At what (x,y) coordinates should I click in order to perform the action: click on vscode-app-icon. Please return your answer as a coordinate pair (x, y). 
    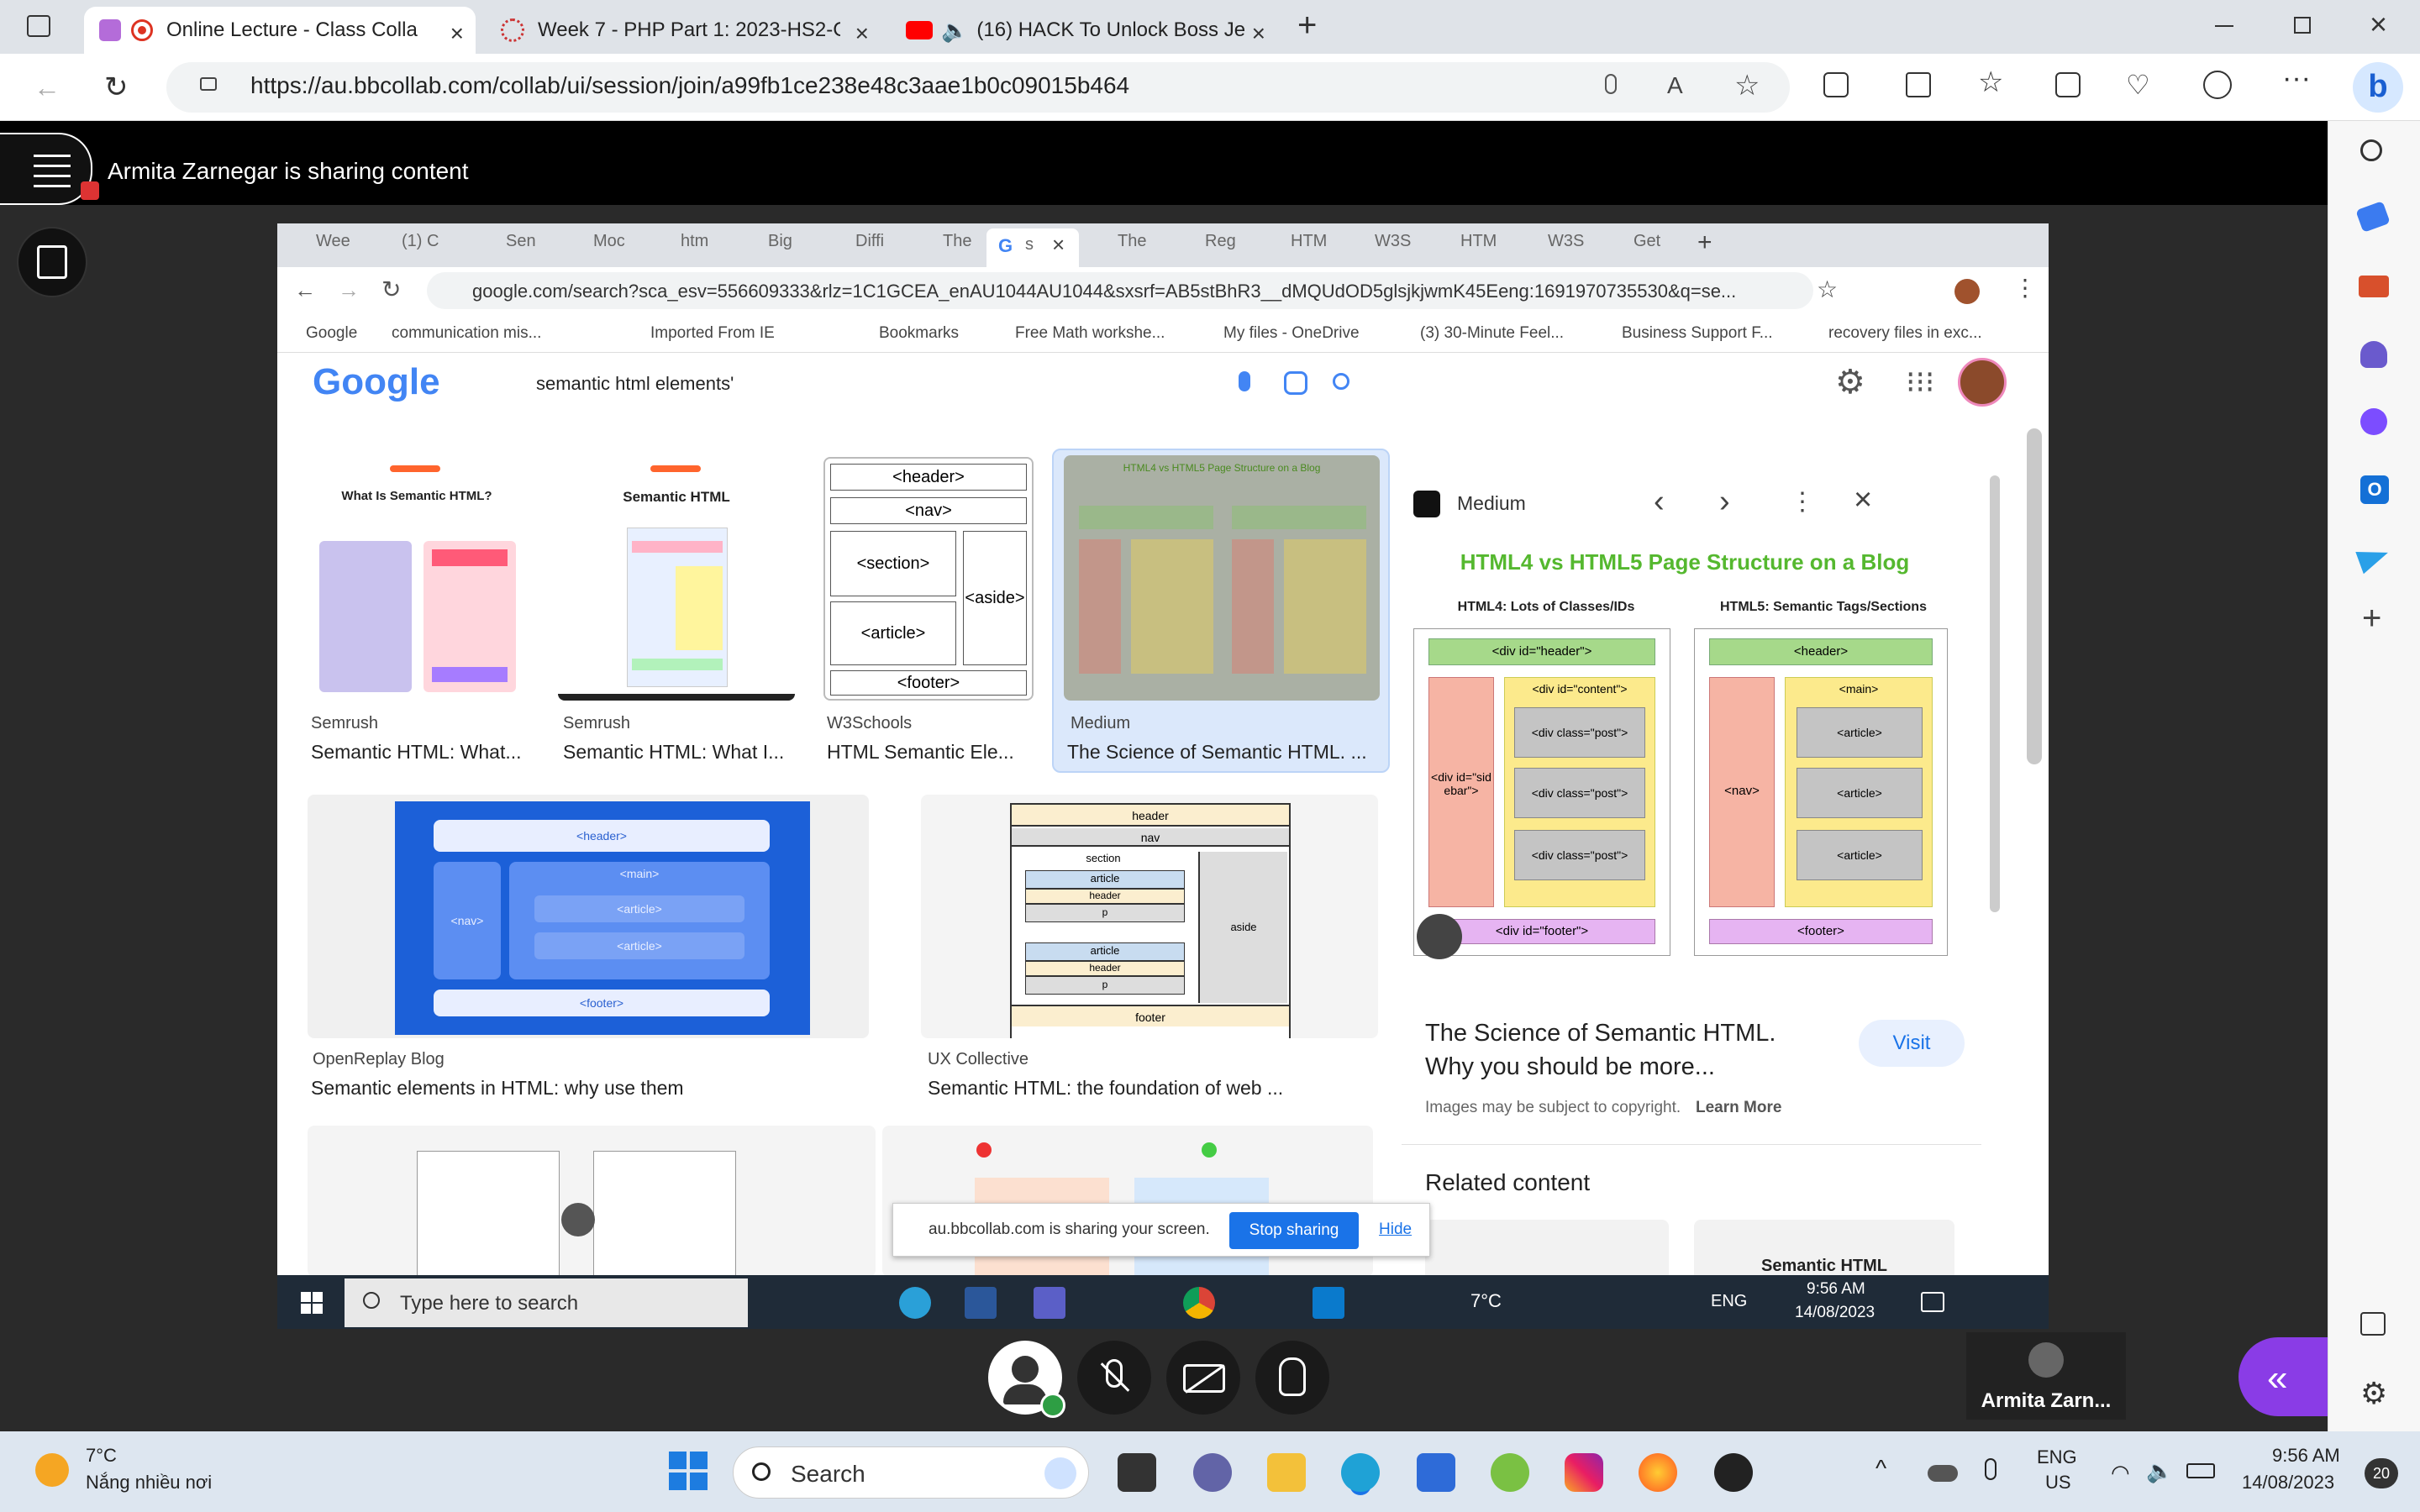
    Looking at the image, I should click on (1328, 1303).